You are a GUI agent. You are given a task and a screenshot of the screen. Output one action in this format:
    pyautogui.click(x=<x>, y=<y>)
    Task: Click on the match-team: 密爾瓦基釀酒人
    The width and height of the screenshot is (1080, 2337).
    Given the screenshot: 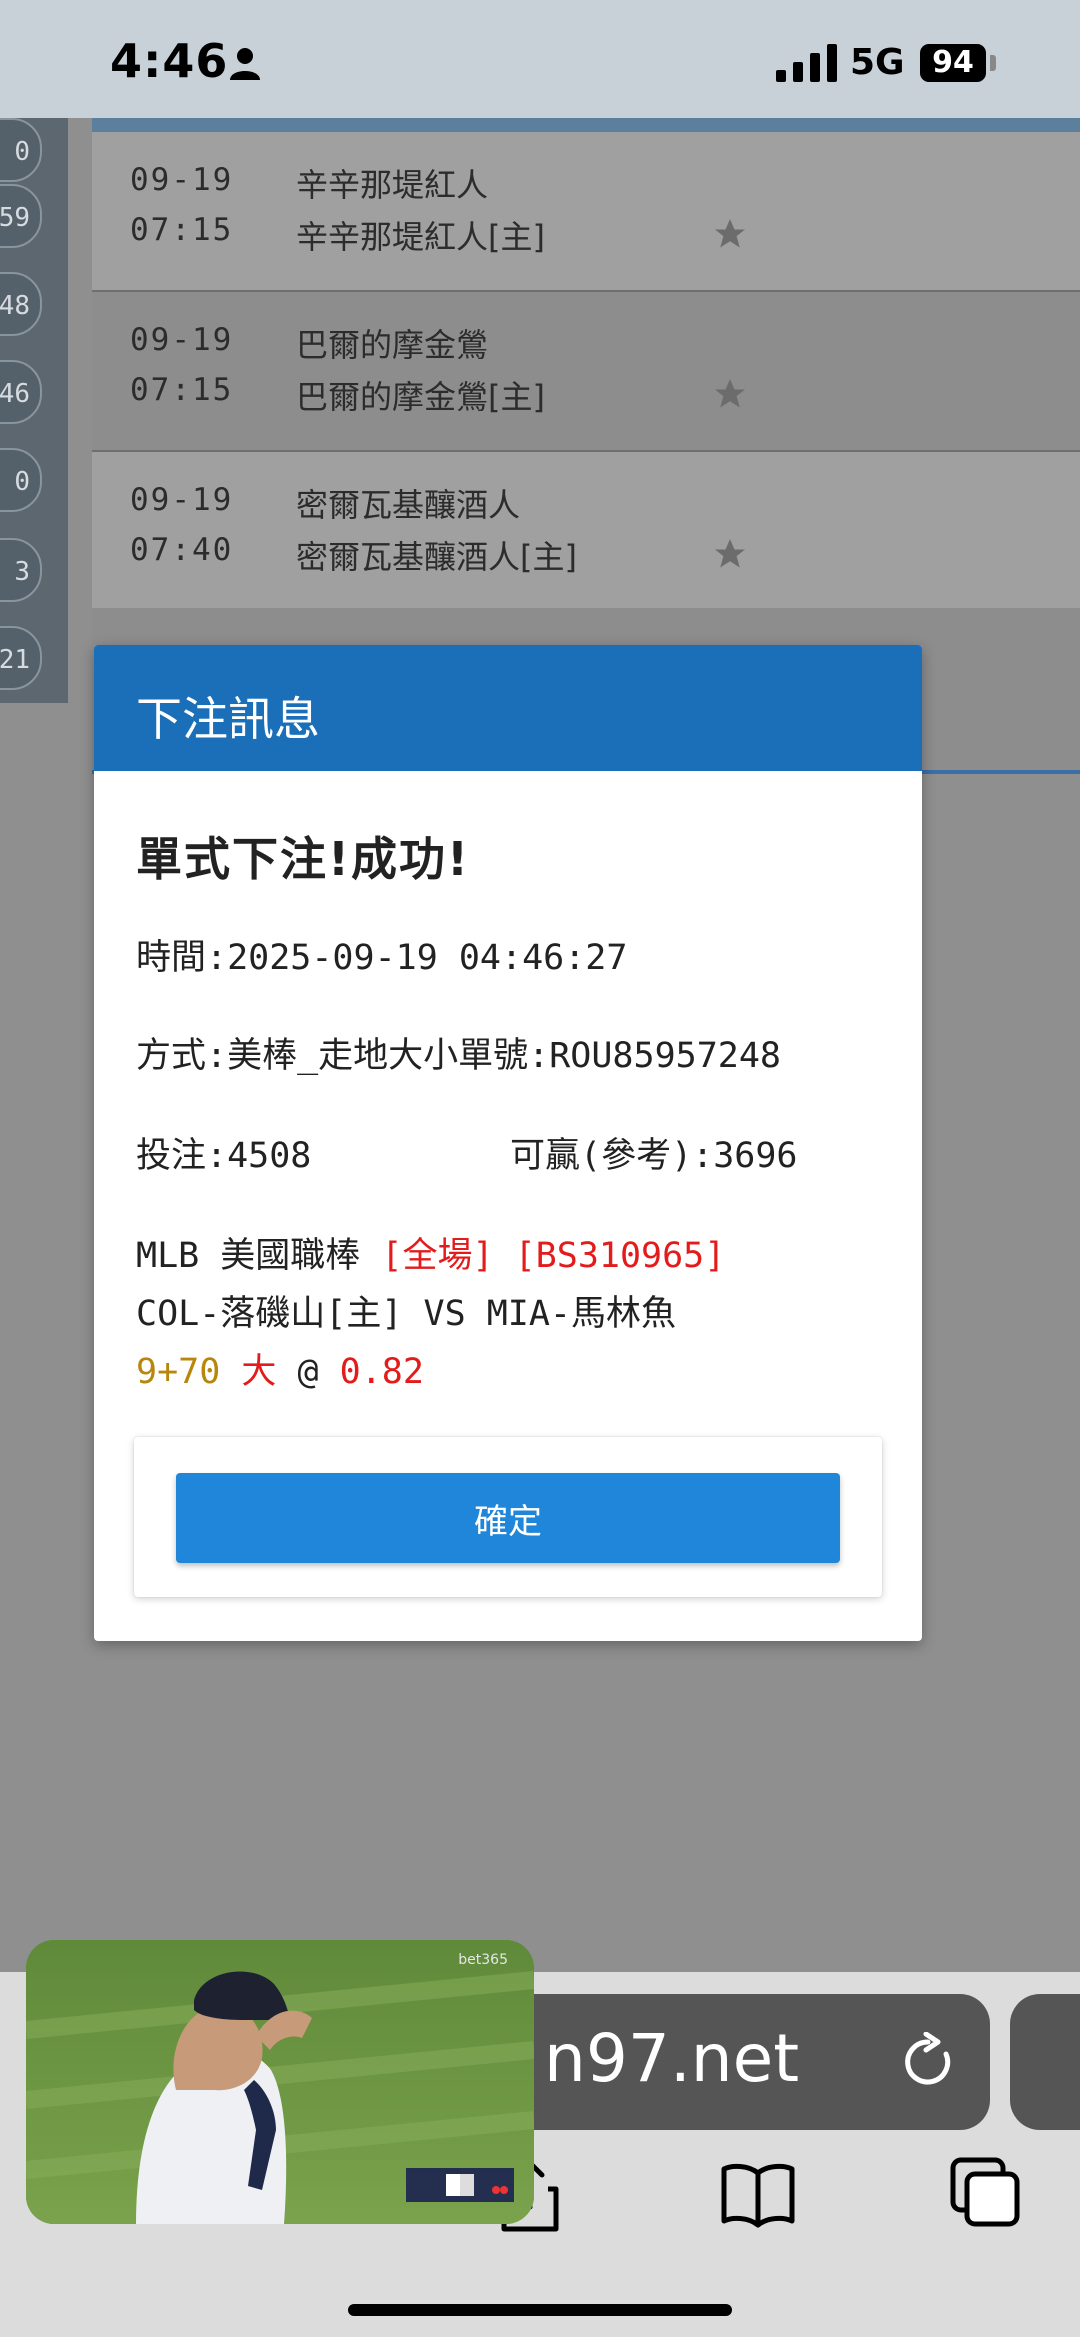 What is the action you would take?
    pyautogui.click(x=408, y=505)
    